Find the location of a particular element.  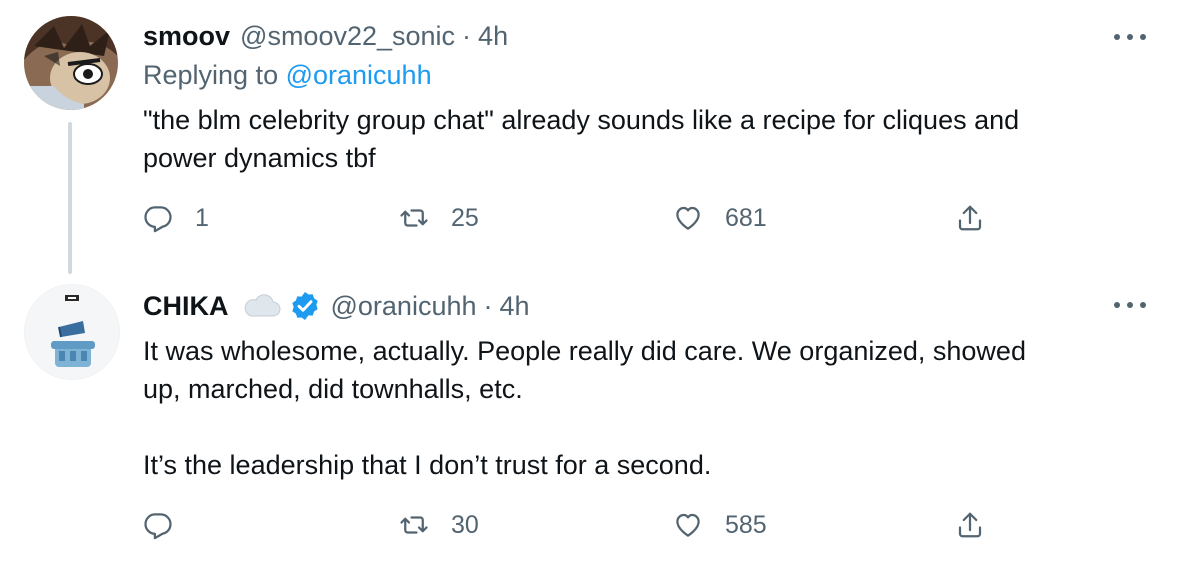

user-handle: @smoov22_sonic is located at coordinates (347, 36).